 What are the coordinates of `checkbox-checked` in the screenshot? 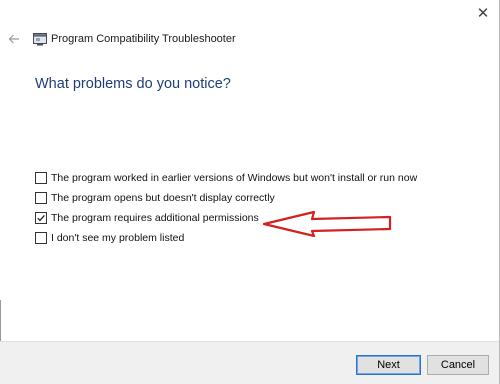 It's located at (41, 218).